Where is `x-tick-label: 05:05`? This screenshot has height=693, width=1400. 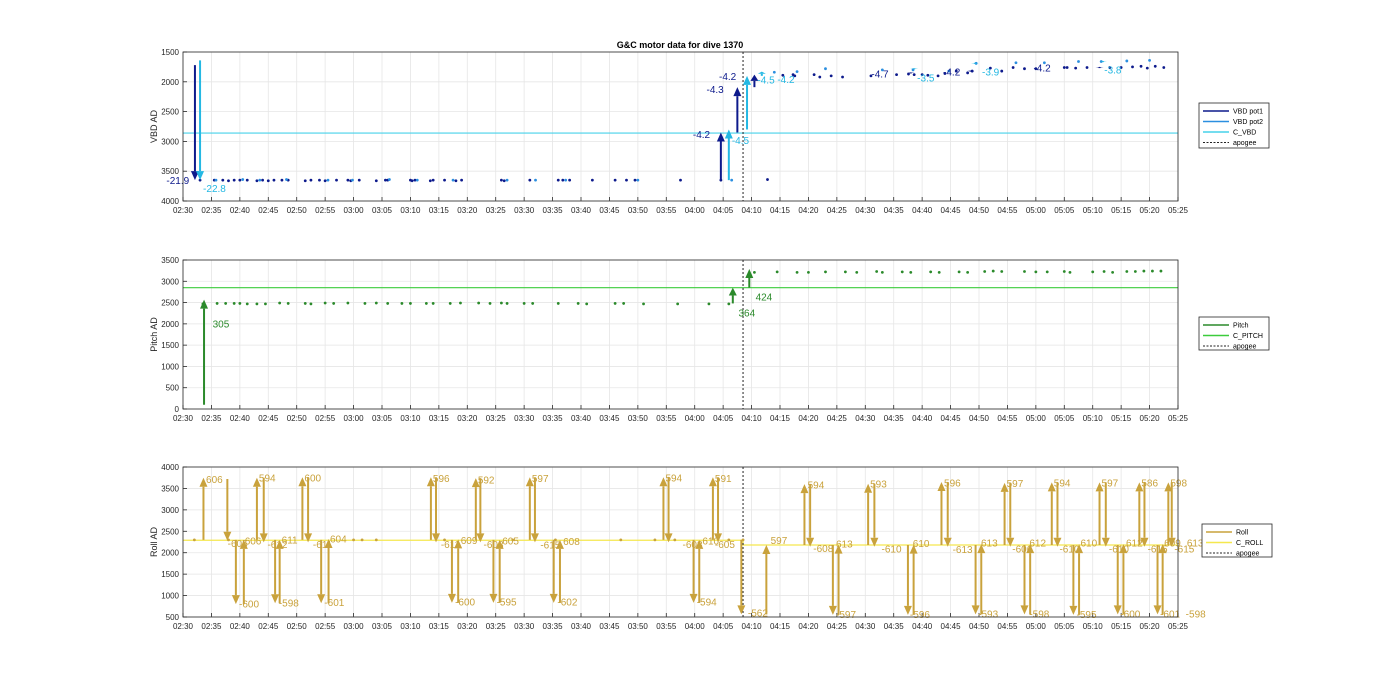
x-tick-label: 05:05 is located at coordinates (1064, 418).